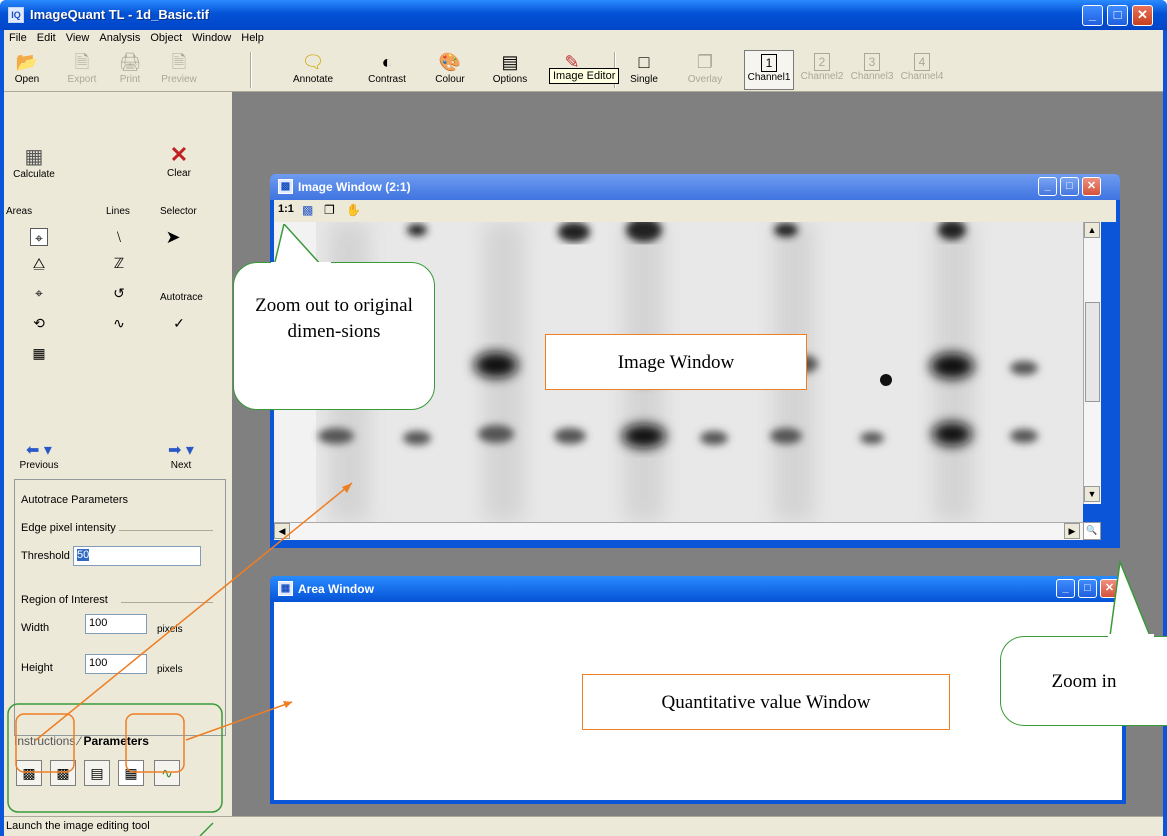  What do you see at coordinates (822, 76) in the screenshot?
I see `channel2-label: Channel2` at bounding box center [822, 76].